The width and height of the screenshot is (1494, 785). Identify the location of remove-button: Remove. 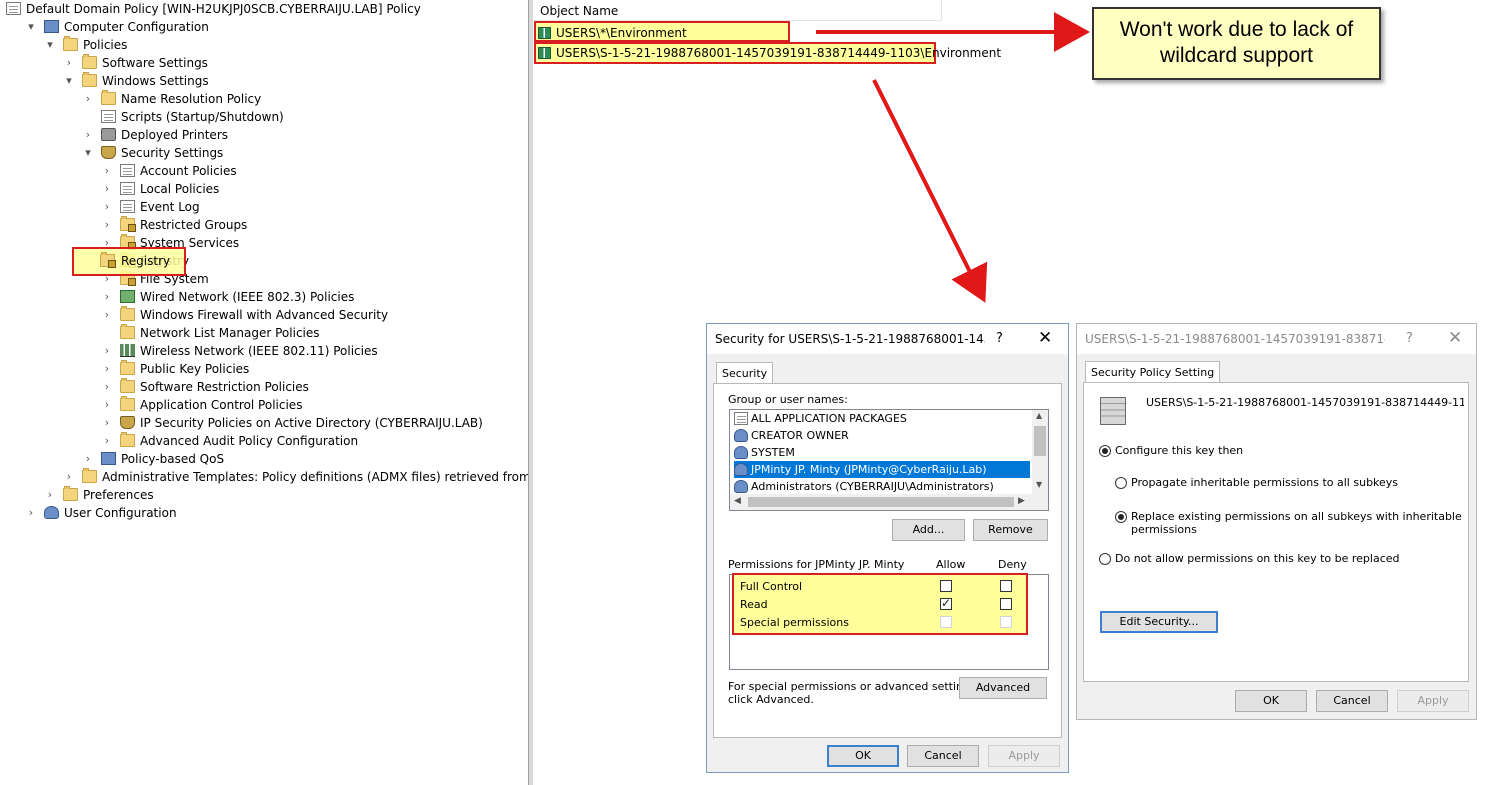
(1010, 530).